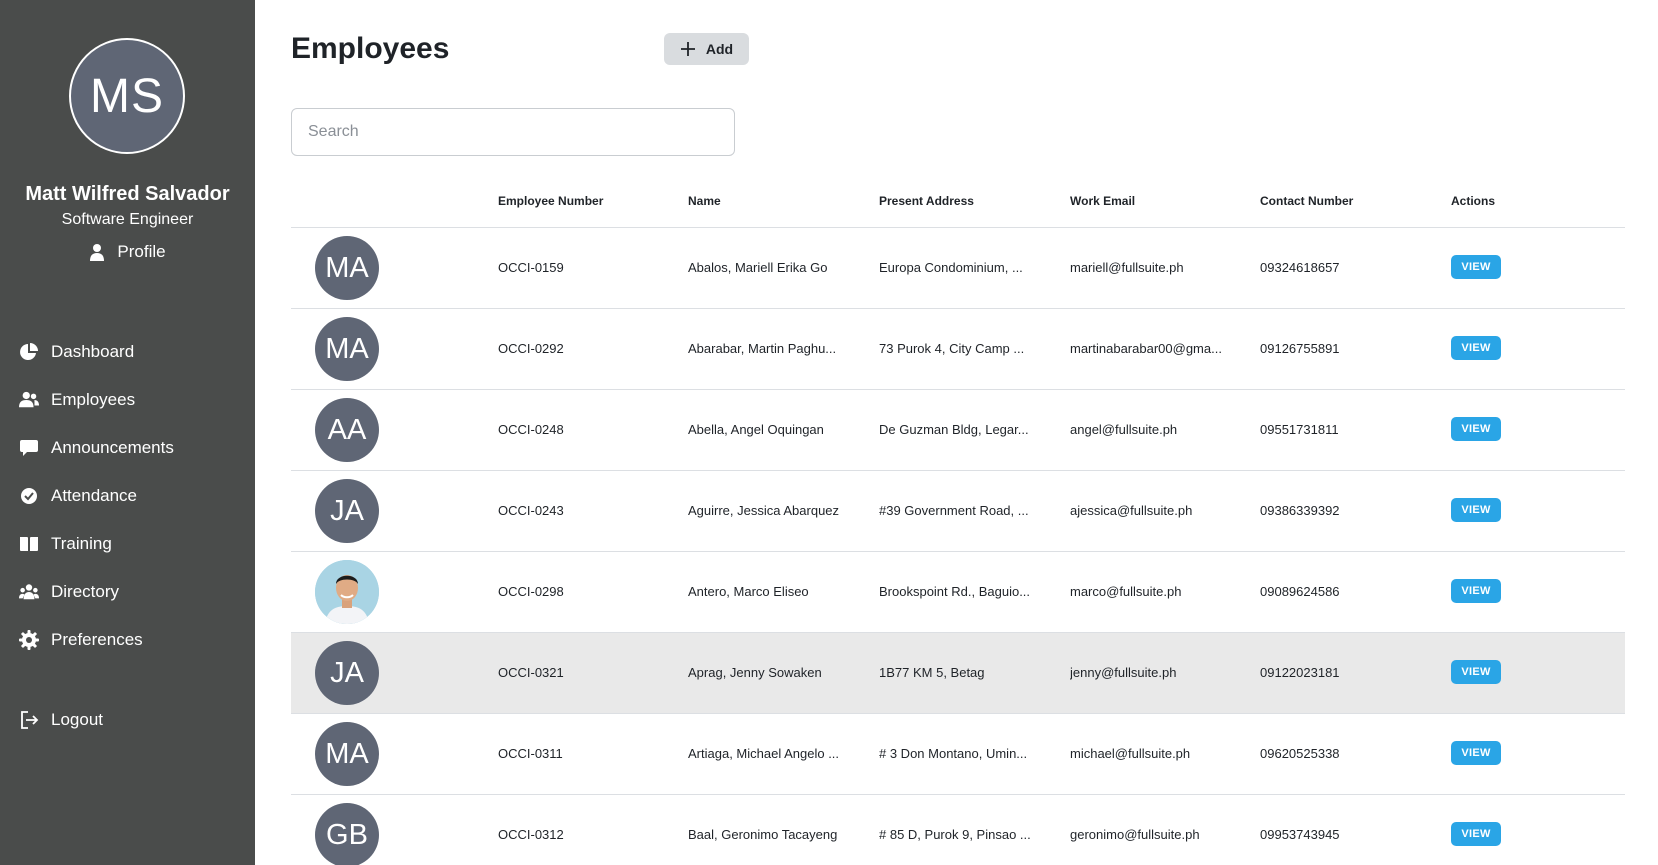  Describe the element at coordinates (926, 201) in the screenshot. I see `col-present-address: Present Address` at that location.